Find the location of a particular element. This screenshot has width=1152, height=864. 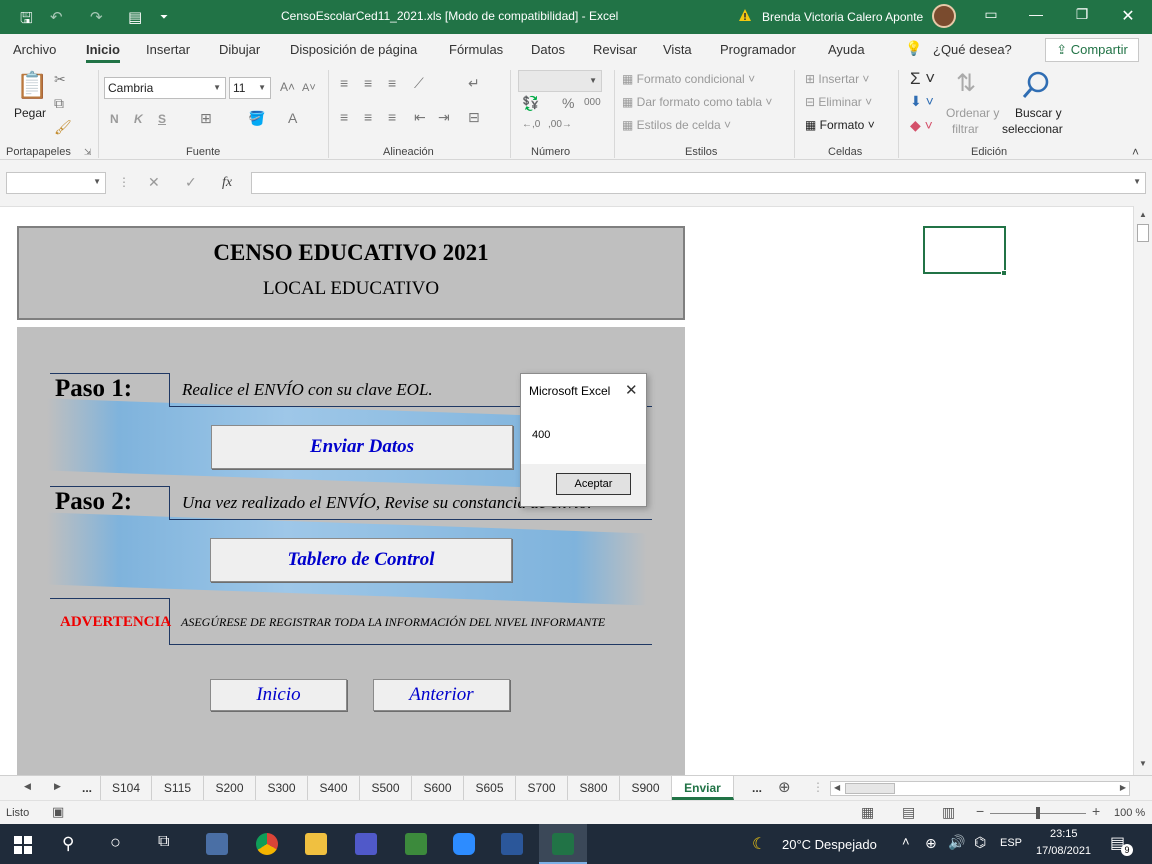

dialog-launcher-icon: ⇲ is located at coordinates (88, 152).